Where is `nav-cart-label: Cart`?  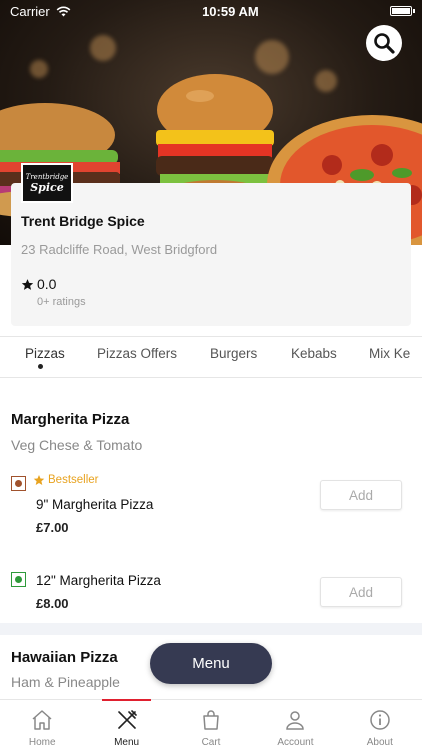 nav-cart-label: Cart is located at coordinates (211, 742).